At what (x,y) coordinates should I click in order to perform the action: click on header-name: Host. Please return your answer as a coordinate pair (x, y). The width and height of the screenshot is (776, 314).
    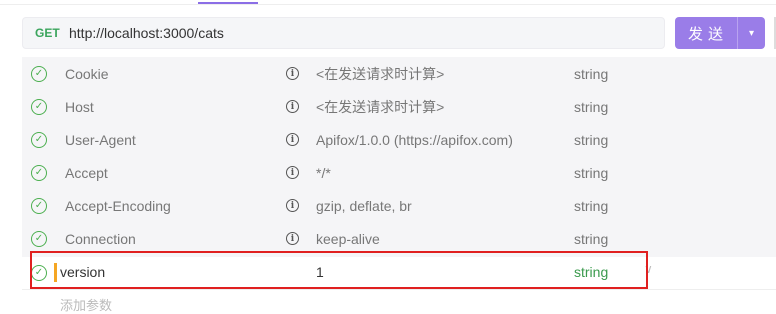
    Looking at the image, I should click on (79, 106).